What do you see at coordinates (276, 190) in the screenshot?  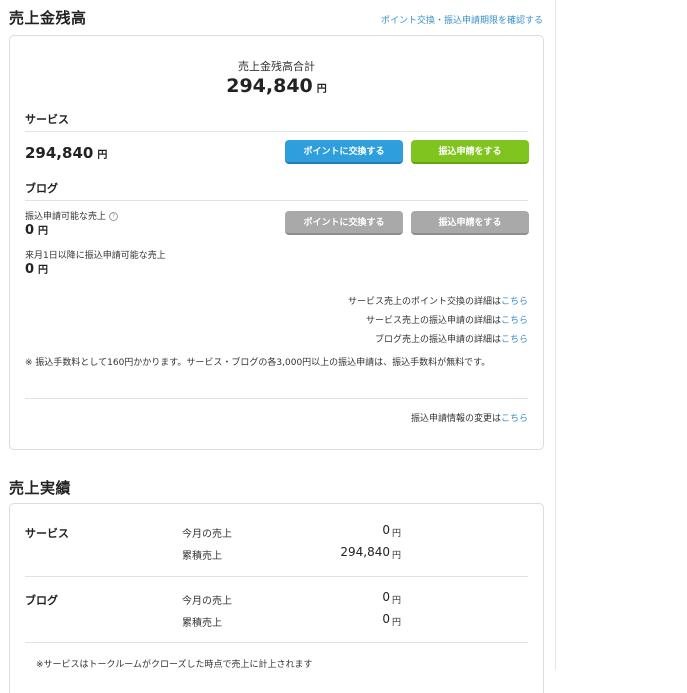 I see `blog-heading: ブログ` at bounding box center [276, 190].